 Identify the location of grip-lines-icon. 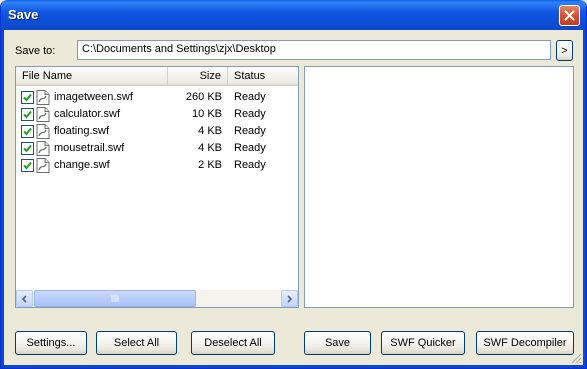
(115, 298).